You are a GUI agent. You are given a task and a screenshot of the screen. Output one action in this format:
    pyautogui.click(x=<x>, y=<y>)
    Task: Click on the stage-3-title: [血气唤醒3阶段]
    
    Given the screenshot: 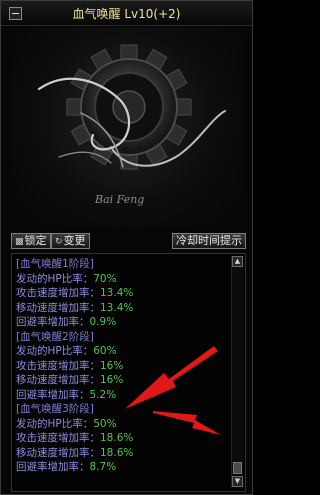 What is the action you would take?
    pyautogui.click(x=55, y=409)
    